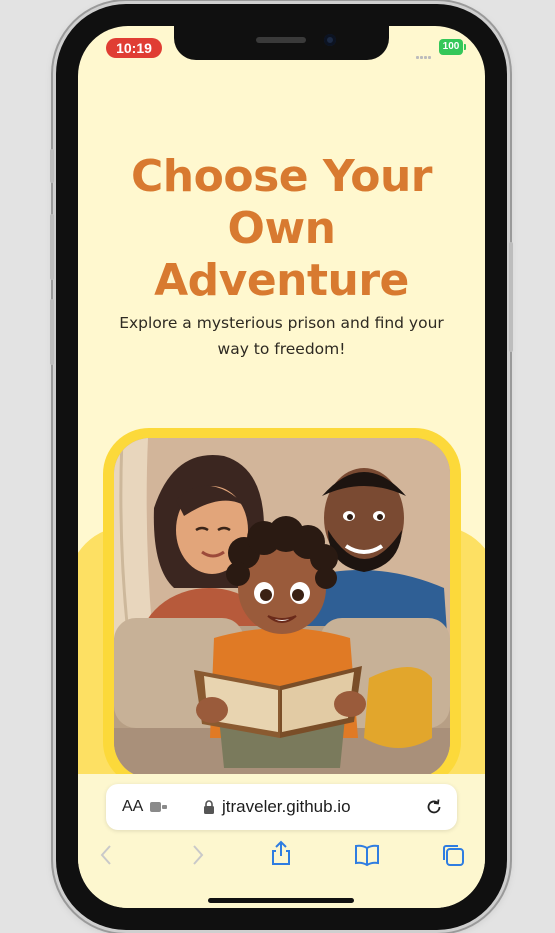 The width and height of the screenshot is (555, 933). I want to click on front-camera, so click(330, 40).